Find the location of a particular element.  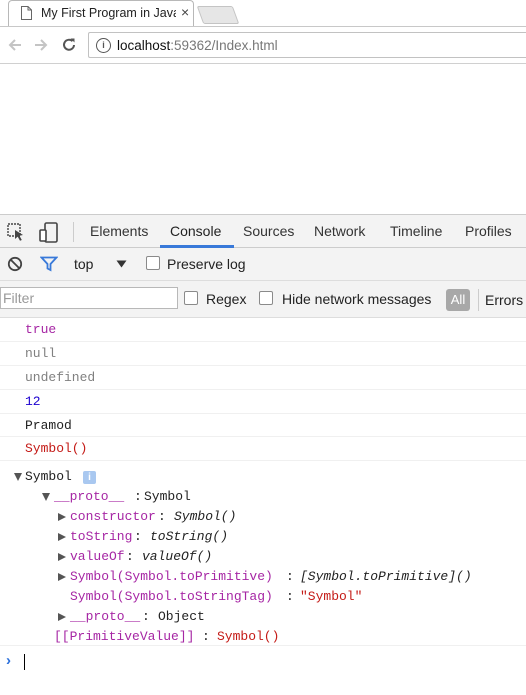

property-key: toString is located at coordinates (101, 537).